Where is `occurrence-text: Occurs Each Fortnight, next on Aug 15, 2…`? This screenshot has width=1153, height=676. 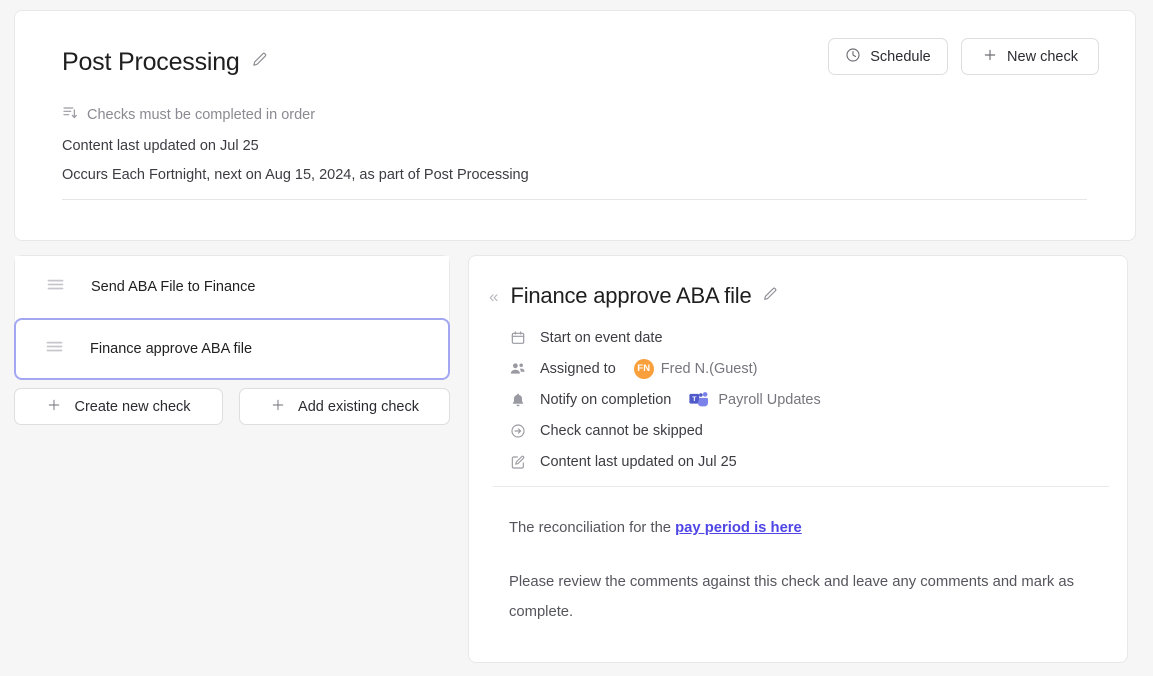
occurrence-text: Occurs Each Fortnight, next on Aug 15, 2… is located at coordinates (295, 175).